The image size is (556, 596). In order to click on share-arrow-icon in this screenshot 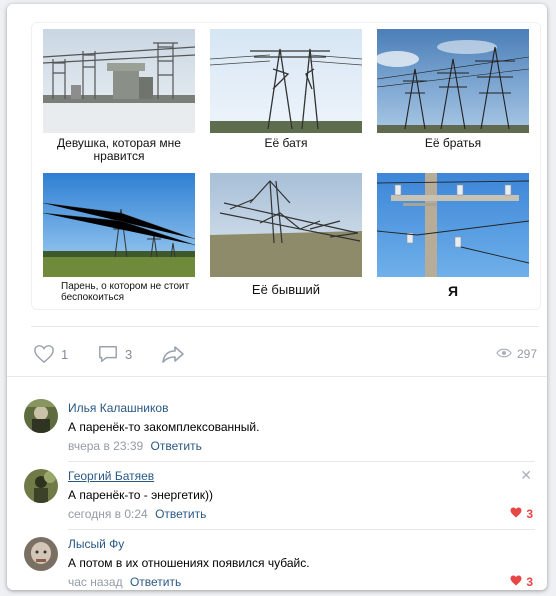, I will do `click(173, 354)`.